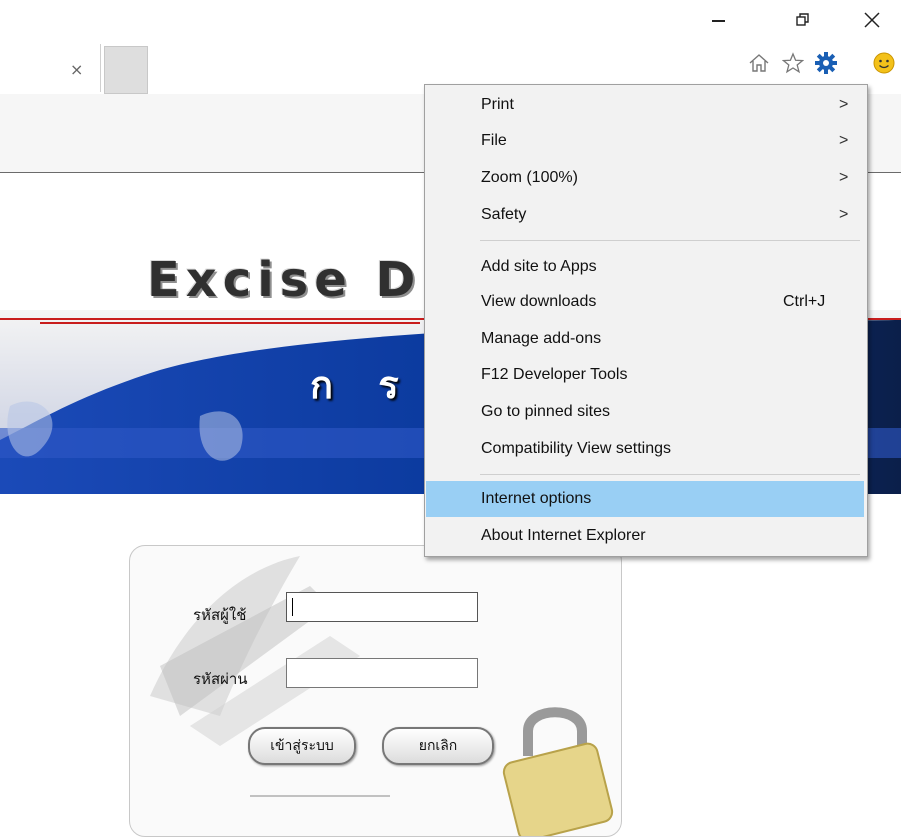 This screenshot has width=901, height=837. Describe the element at coordinates (645, 267) in the screenshot. I see `menu-item-add-site-to-apps: Add site to Apps` at that location.